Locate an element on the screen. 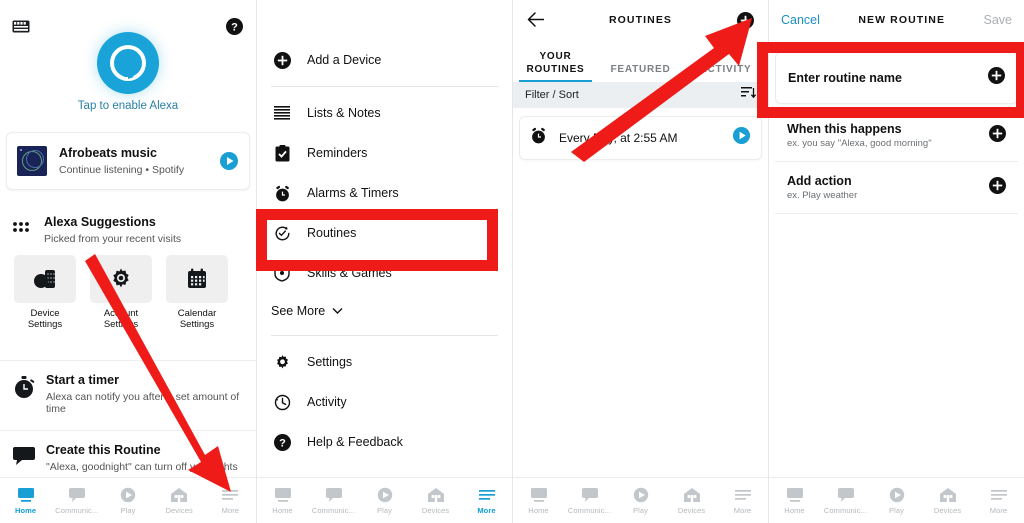  menu-item-reminders: Reminders is located at coordinates (384, 153).